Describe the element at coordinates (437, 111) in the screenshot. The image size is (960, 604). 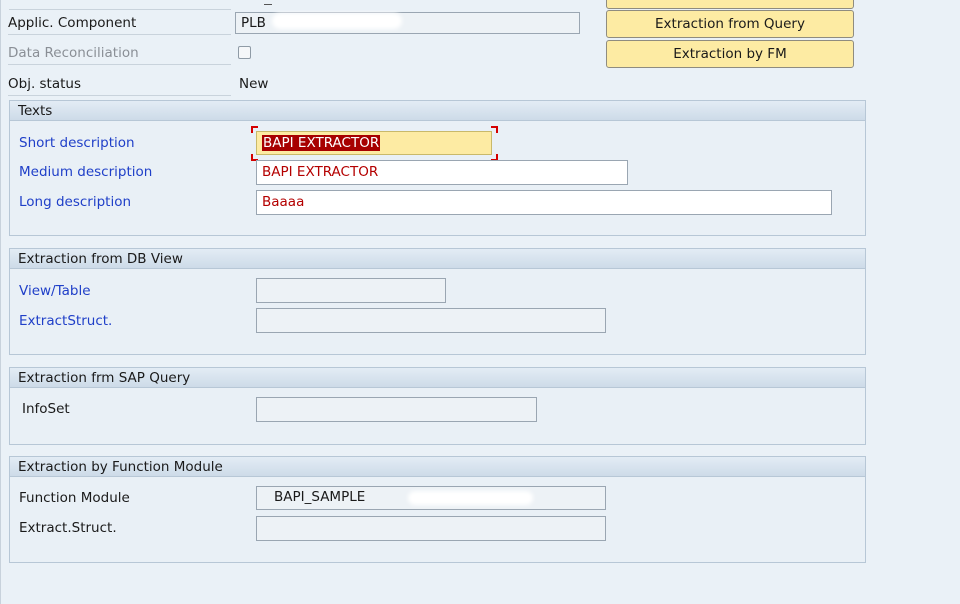
I see `texts-group-title: Texts` at that location.